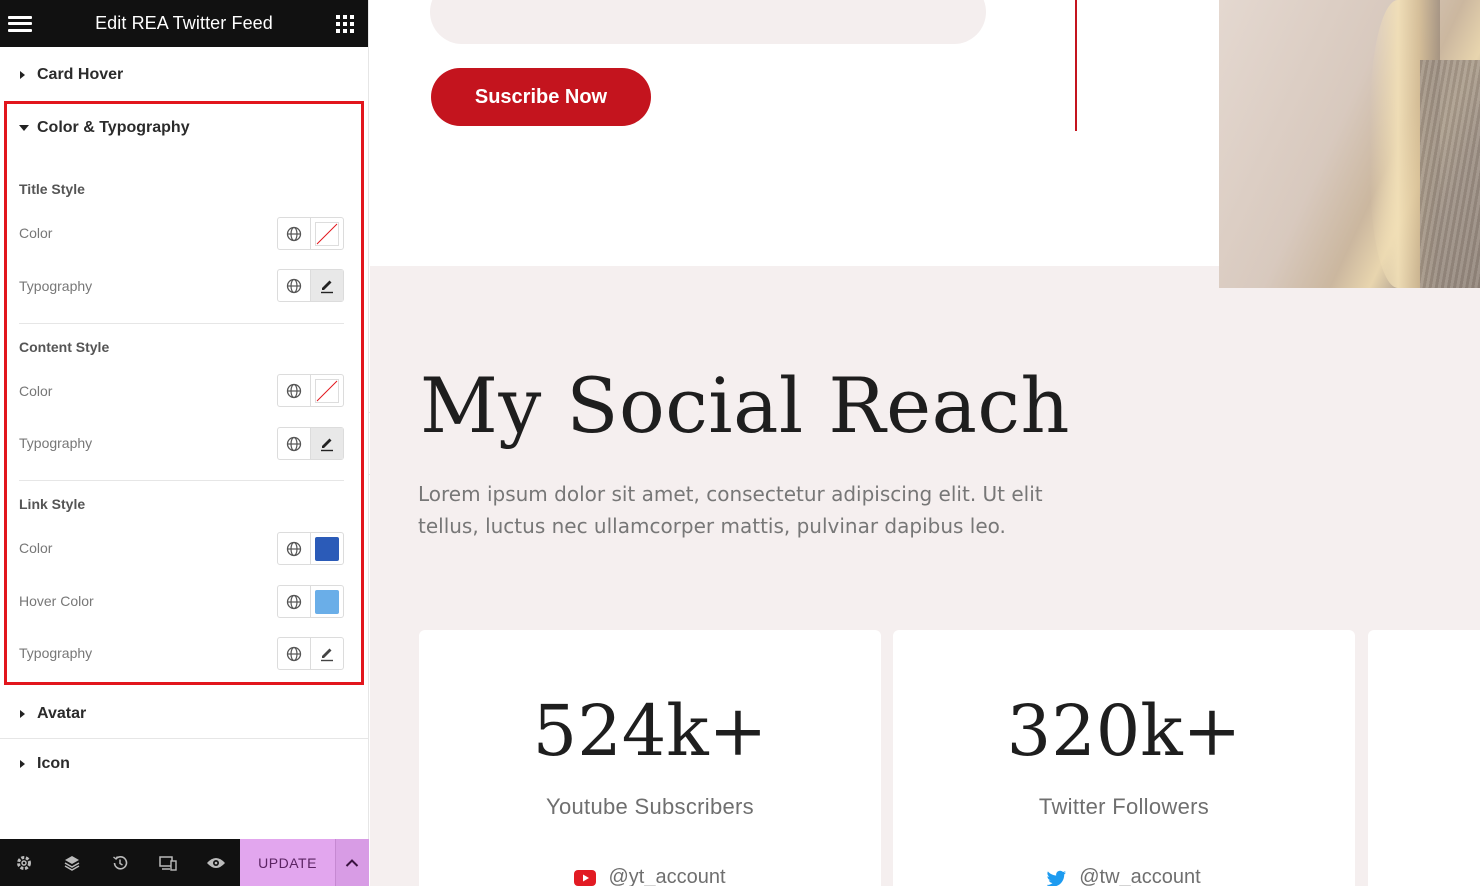 The width and height of the screenshot is (1480, 886). What do you see at coordinates (745, 405) in the screenshot?
I see `reach-title: My Social Reach` at bounding box center [745, 405].